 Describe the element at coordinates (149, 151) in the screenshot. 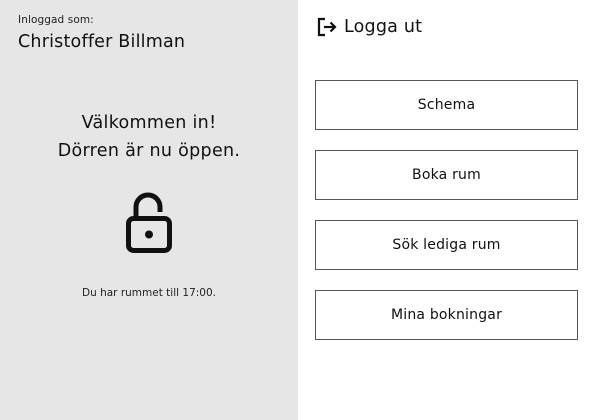

I see `welcome-line-2: Dörren är nu öppen.` at that location.